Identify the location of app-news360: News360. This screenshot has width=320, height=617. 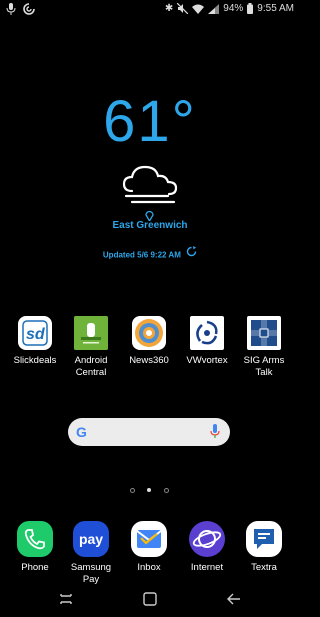
(149, 341).